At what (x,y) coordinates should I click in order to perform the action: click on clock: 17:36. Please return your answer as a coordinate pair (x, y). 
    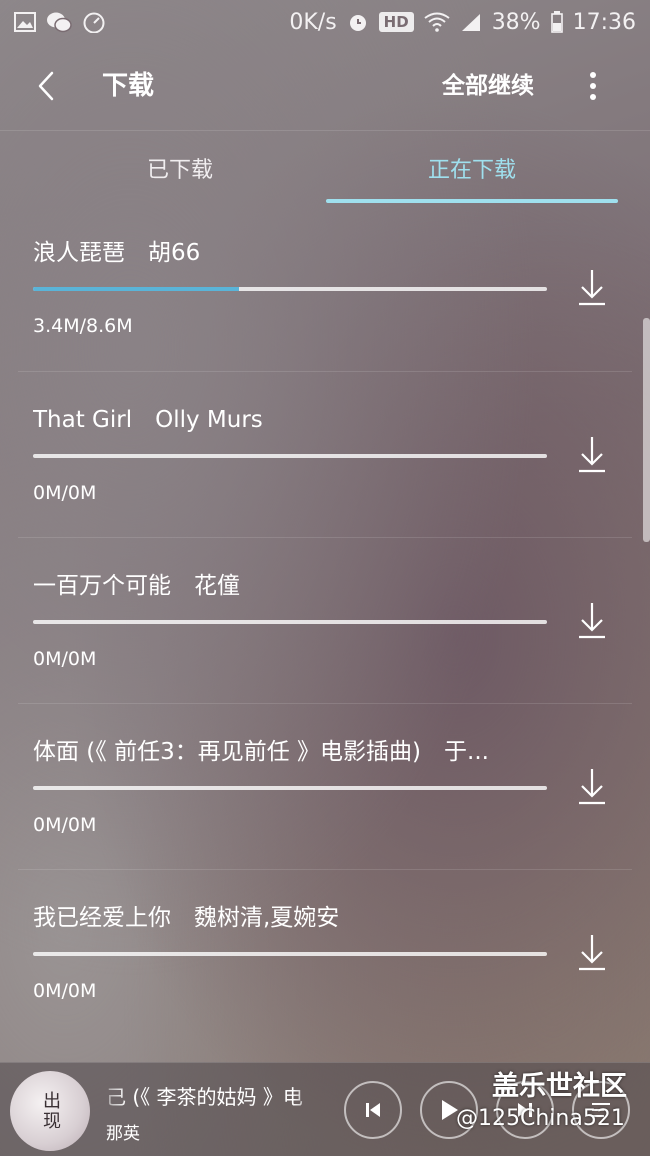
    Looking at the image, I should click on (604, 22).